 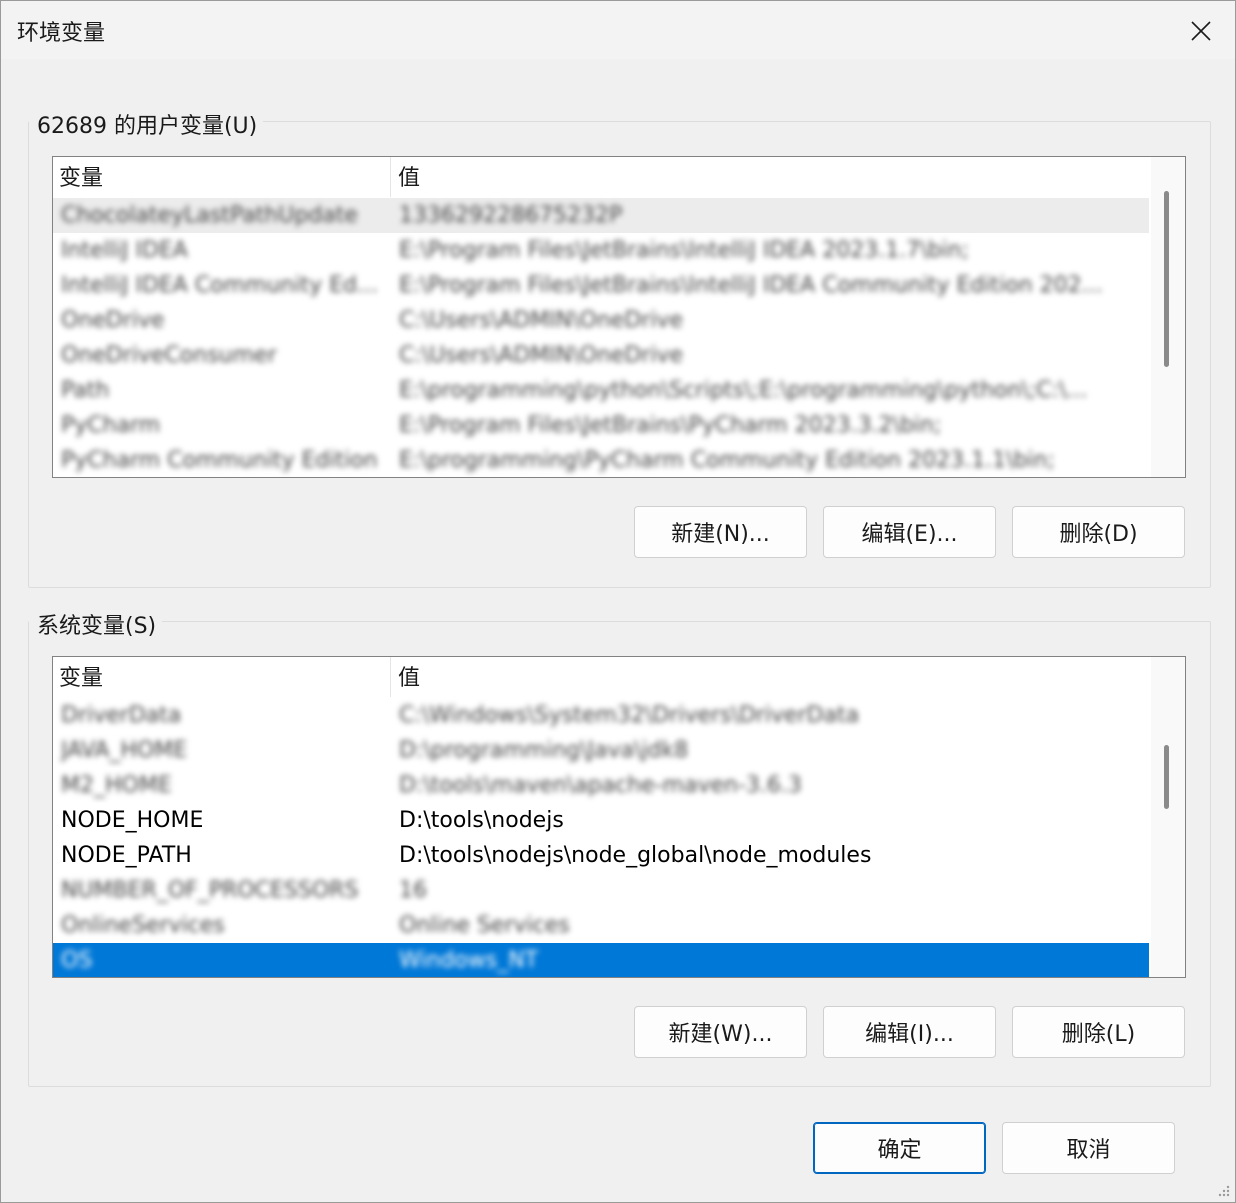 I want to click on variable-name: OneDriveConsumer, so click(x=169, y=355).